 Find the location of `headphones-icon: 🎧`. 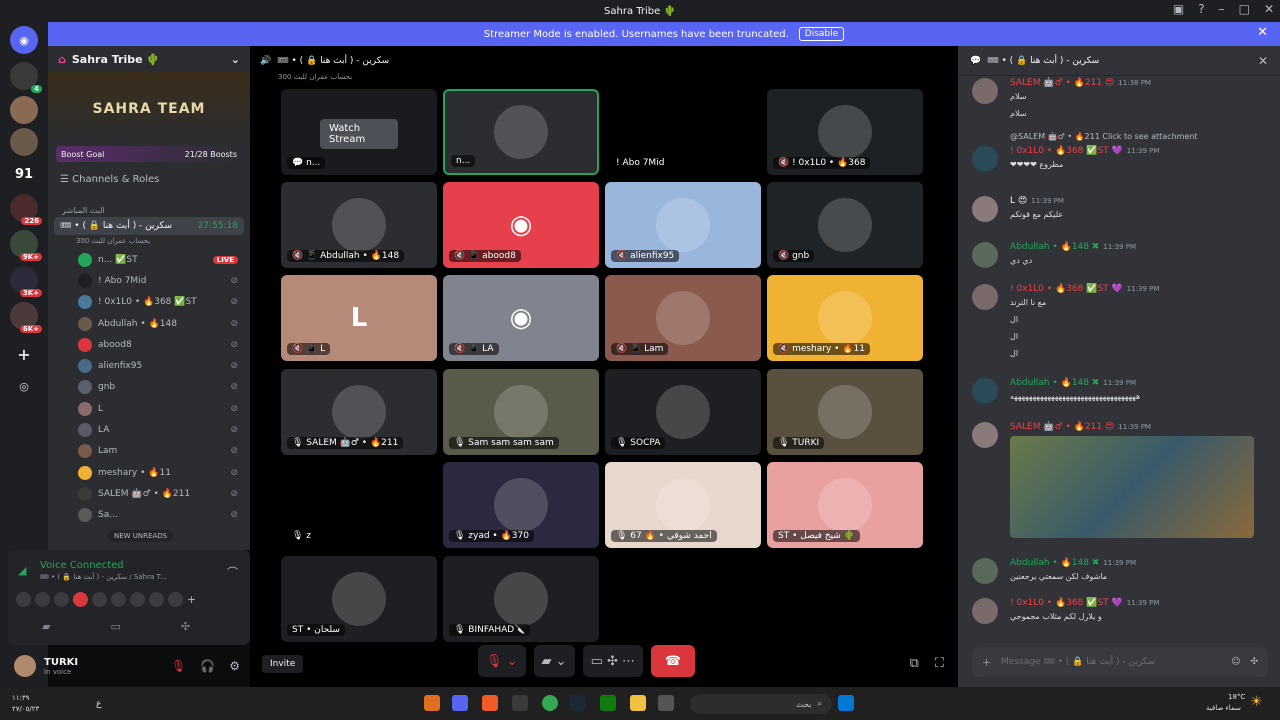

headphones-icon: 🎧 is located at coordinates (207, 666).